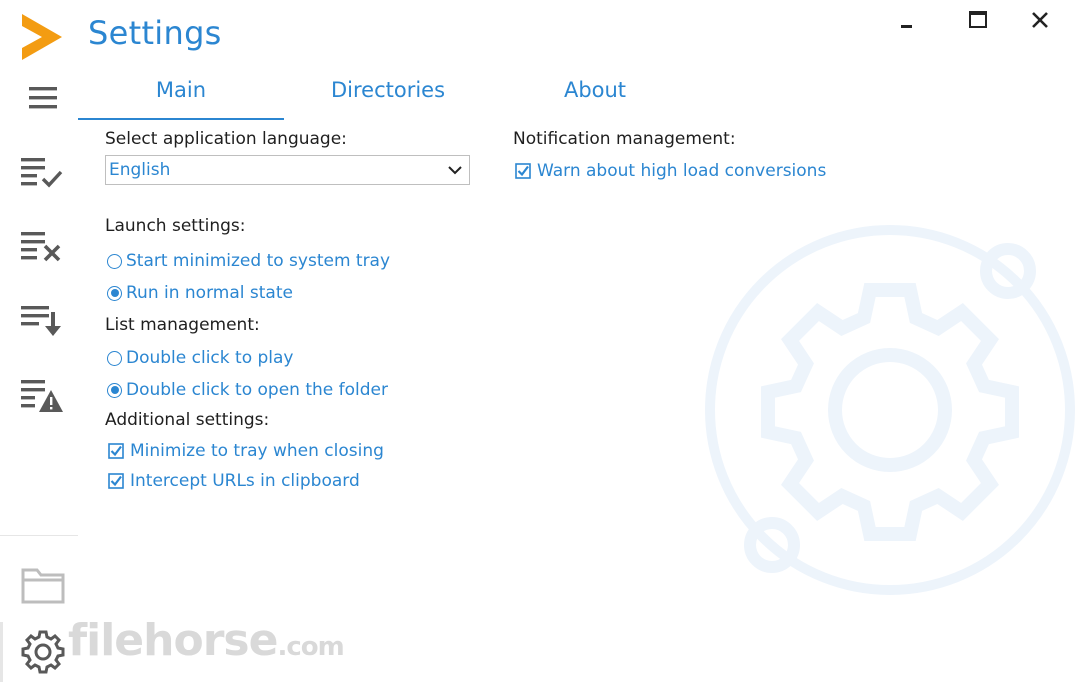 The height and width of the screenshot is (694, 1077). What do you see at coordinates (258, 261) in the screenshot?
I see `radio-start-minimized-label: Start minimized to system tray` at bounding box center [258, 261].